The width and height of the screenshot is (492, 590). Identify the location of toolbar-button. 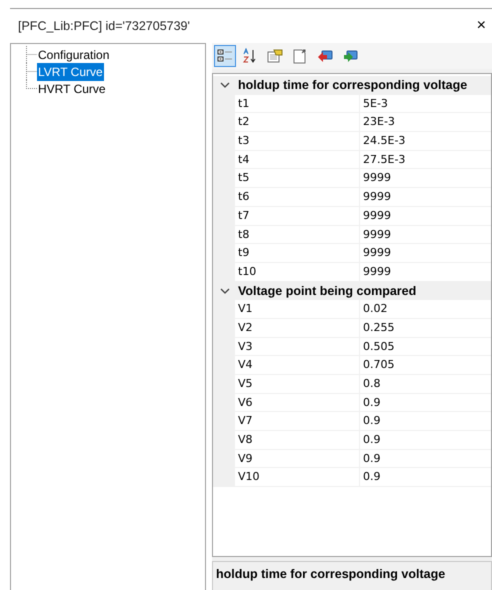
(225, 56).